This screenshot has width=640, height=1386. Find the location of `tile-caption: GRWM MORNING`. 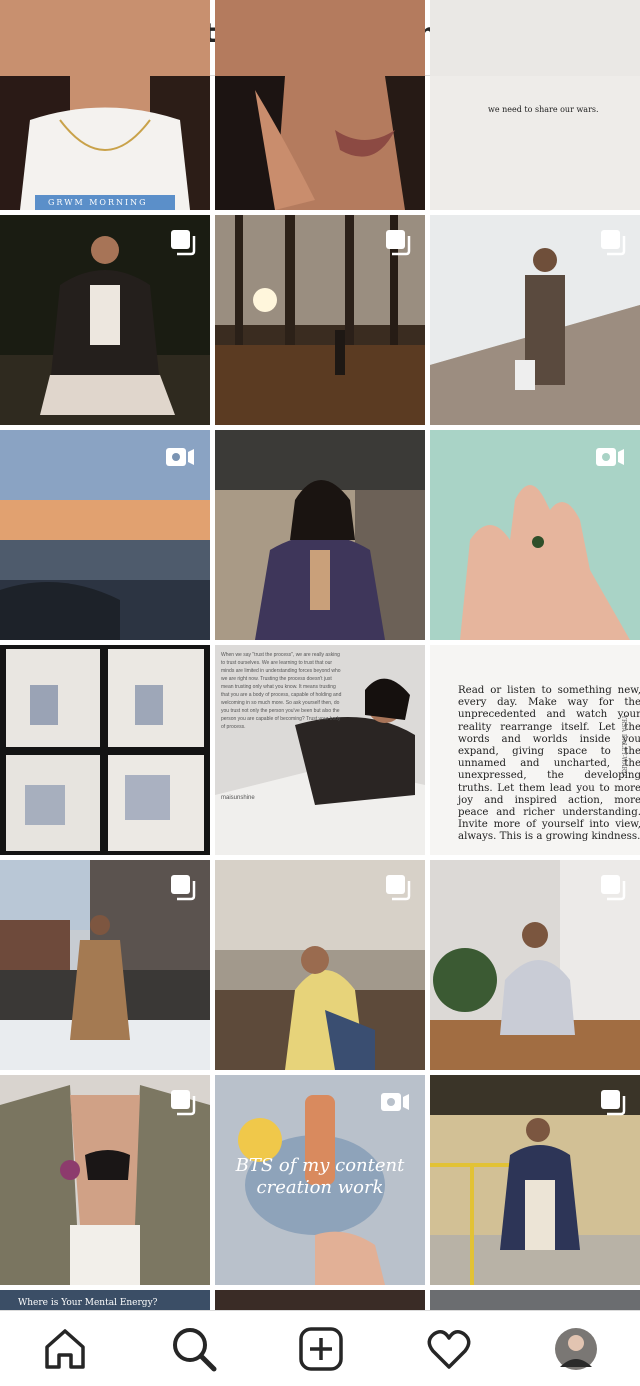

tile-caption: GRWM MORNING is located at coordinates (98, 202).